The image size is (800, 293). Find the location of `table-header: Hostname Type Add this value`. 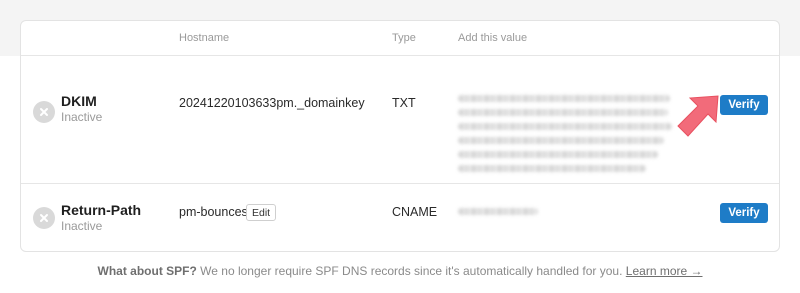

table-header: Hostname Type Add this value is located at coordinates (400, 38).